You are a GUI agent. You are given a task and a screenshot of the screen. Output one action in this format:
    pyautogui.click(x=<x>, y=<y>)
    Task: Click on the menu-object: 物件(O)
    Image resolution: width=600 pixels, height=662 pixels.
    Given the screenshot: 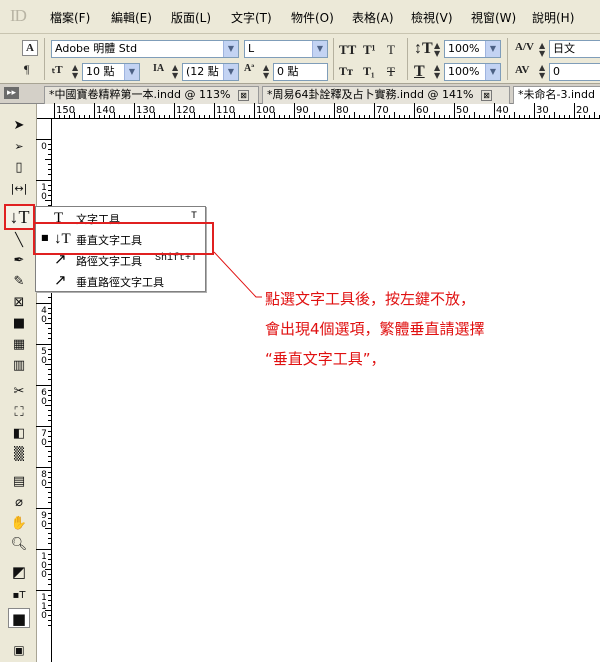 What is the action you would take?
    pyautogui.click(x=312, y=17)
    